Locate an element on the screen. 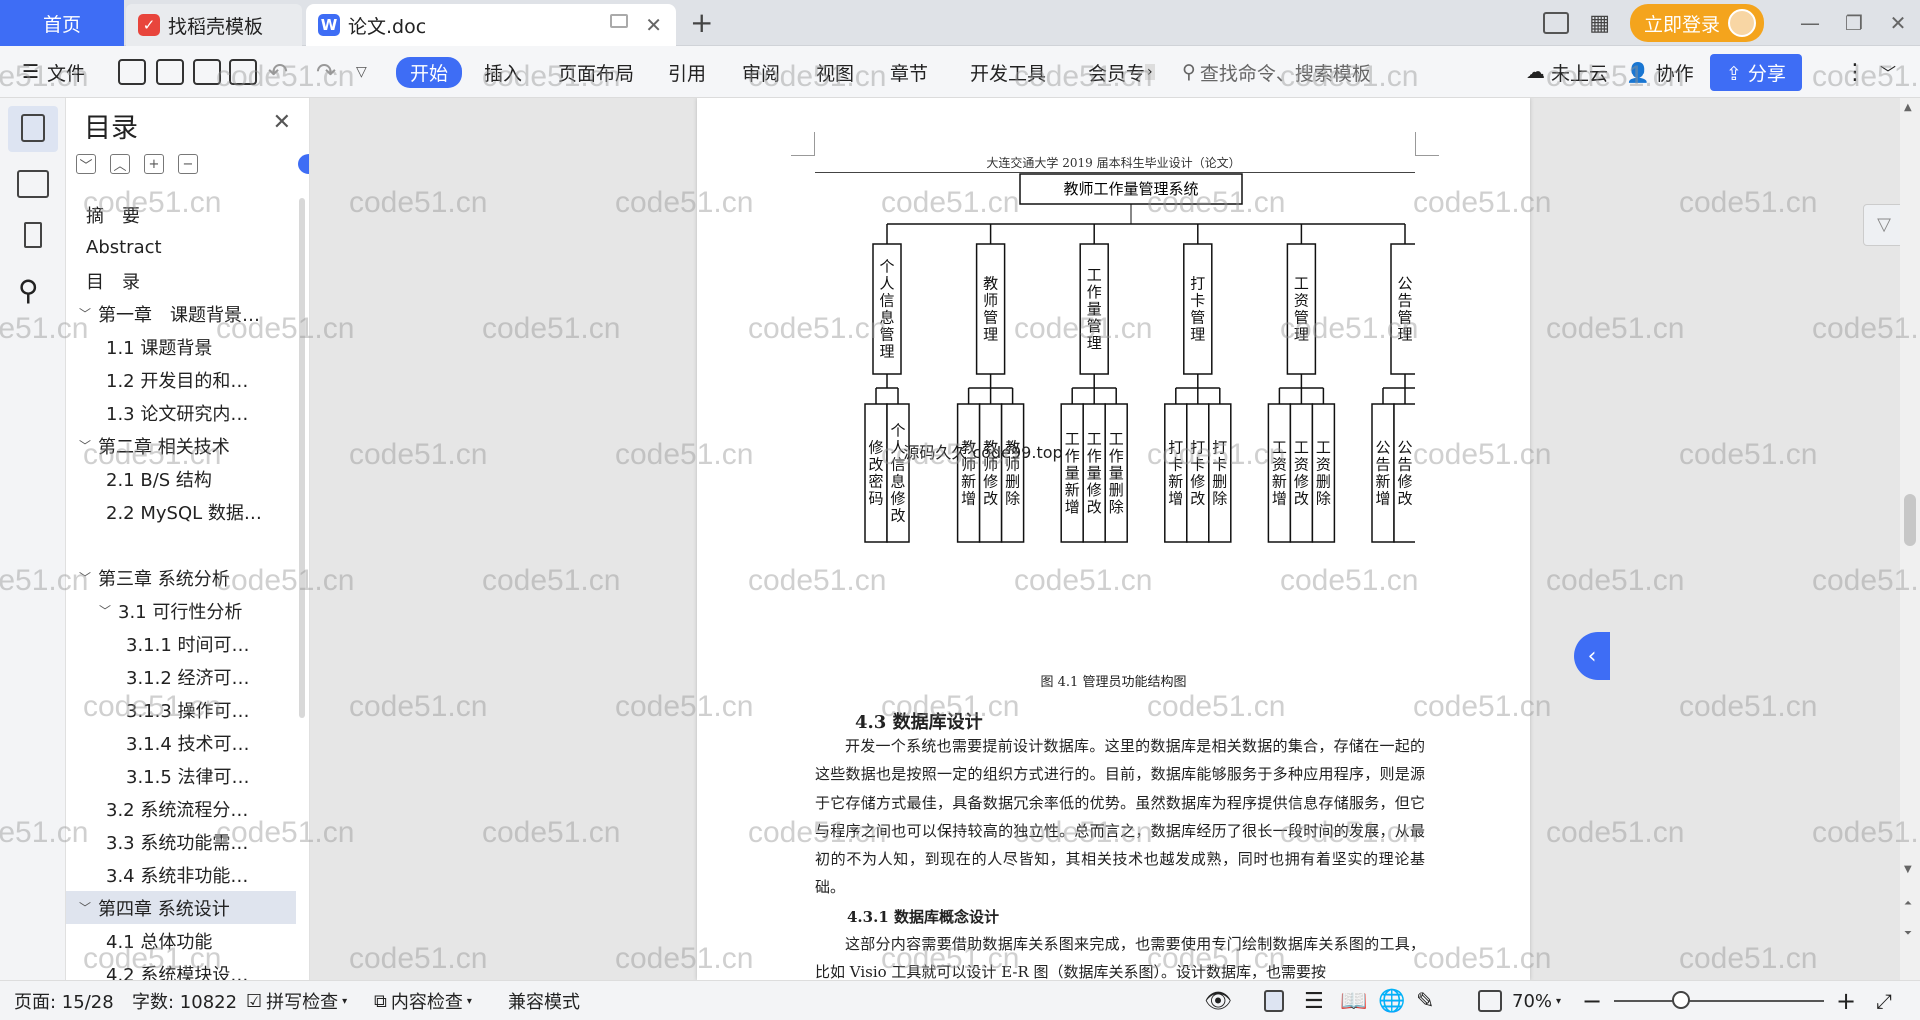 This screenshot has width=1920, height=1020. toc-item: 摘 要 is located at coordinates (181, 214).